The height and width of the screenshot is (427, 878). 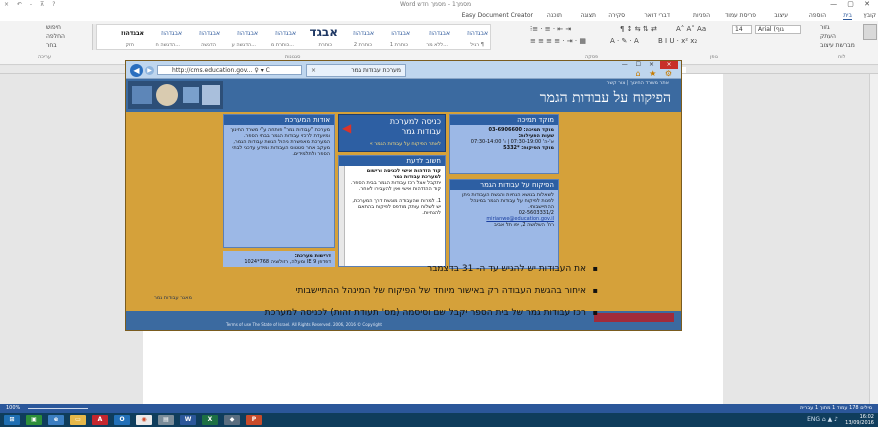 What do you see at coordinates (122, 420) in the screenshot?
I see `outlook-icon: O` at bounding box center [122, 420].